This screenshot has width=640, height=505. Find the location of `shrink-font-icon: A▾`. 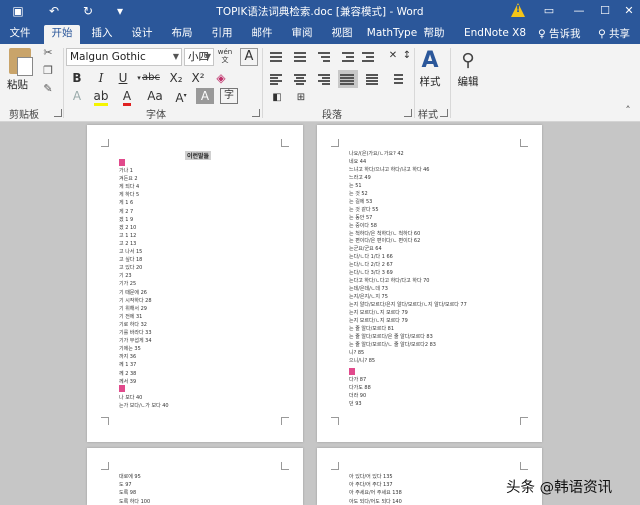

shrink-font-icon: A▾ is located at coordinates (181, 96).